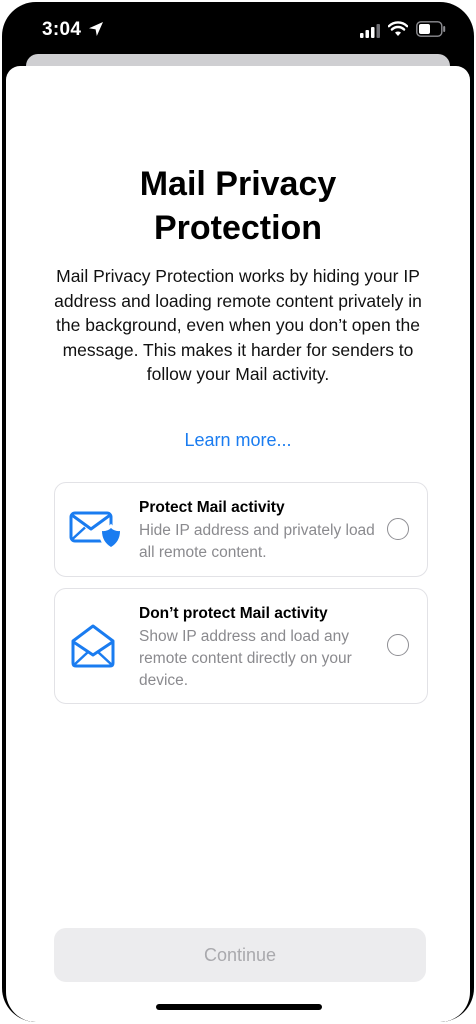 The height and width of the screenshot is (1024, 476). What do you see at coordinates (398, 28) in the screenshot?
I see `wifi-icon` at bounding box center [398, 28].